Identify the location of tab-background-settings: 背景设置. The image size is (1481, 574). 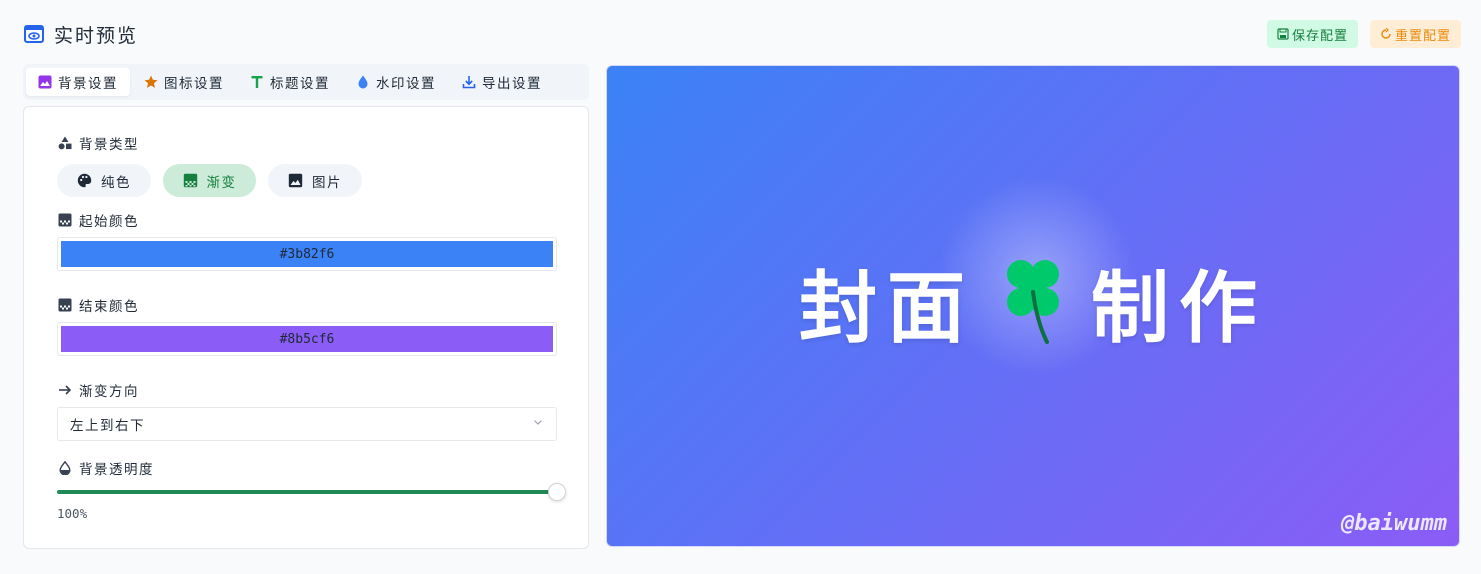
(78, 82).